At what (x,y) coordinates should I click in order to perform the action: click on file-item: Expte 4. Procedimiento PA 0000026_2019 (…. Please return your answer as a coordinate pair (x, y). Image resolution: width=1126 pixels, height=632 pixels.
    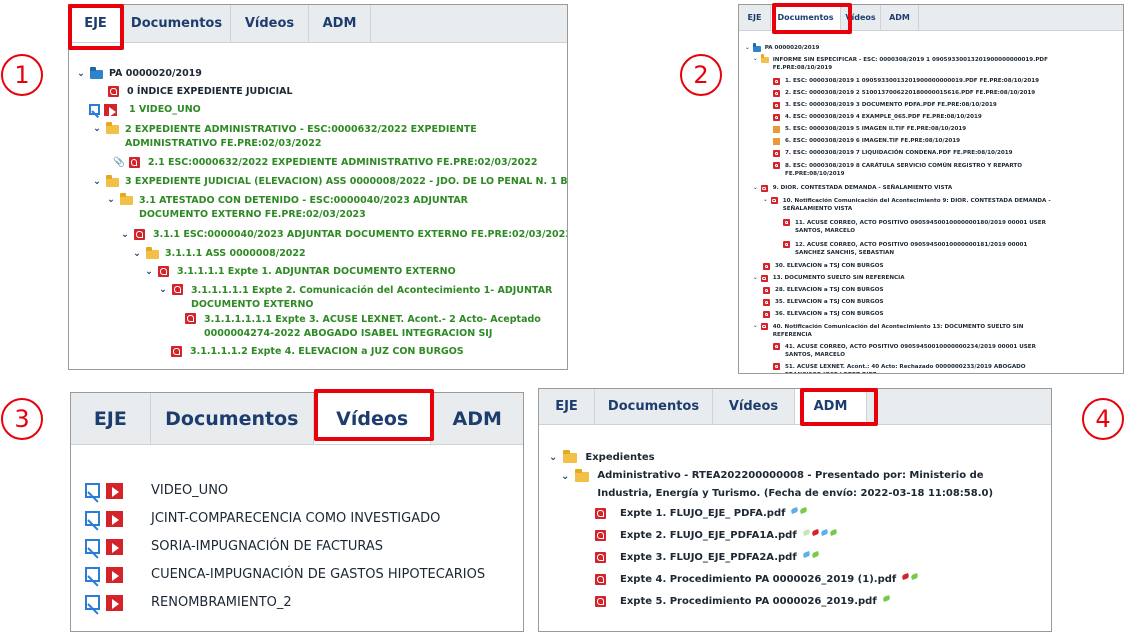
    Looking at the image, I should click on (757, 578).